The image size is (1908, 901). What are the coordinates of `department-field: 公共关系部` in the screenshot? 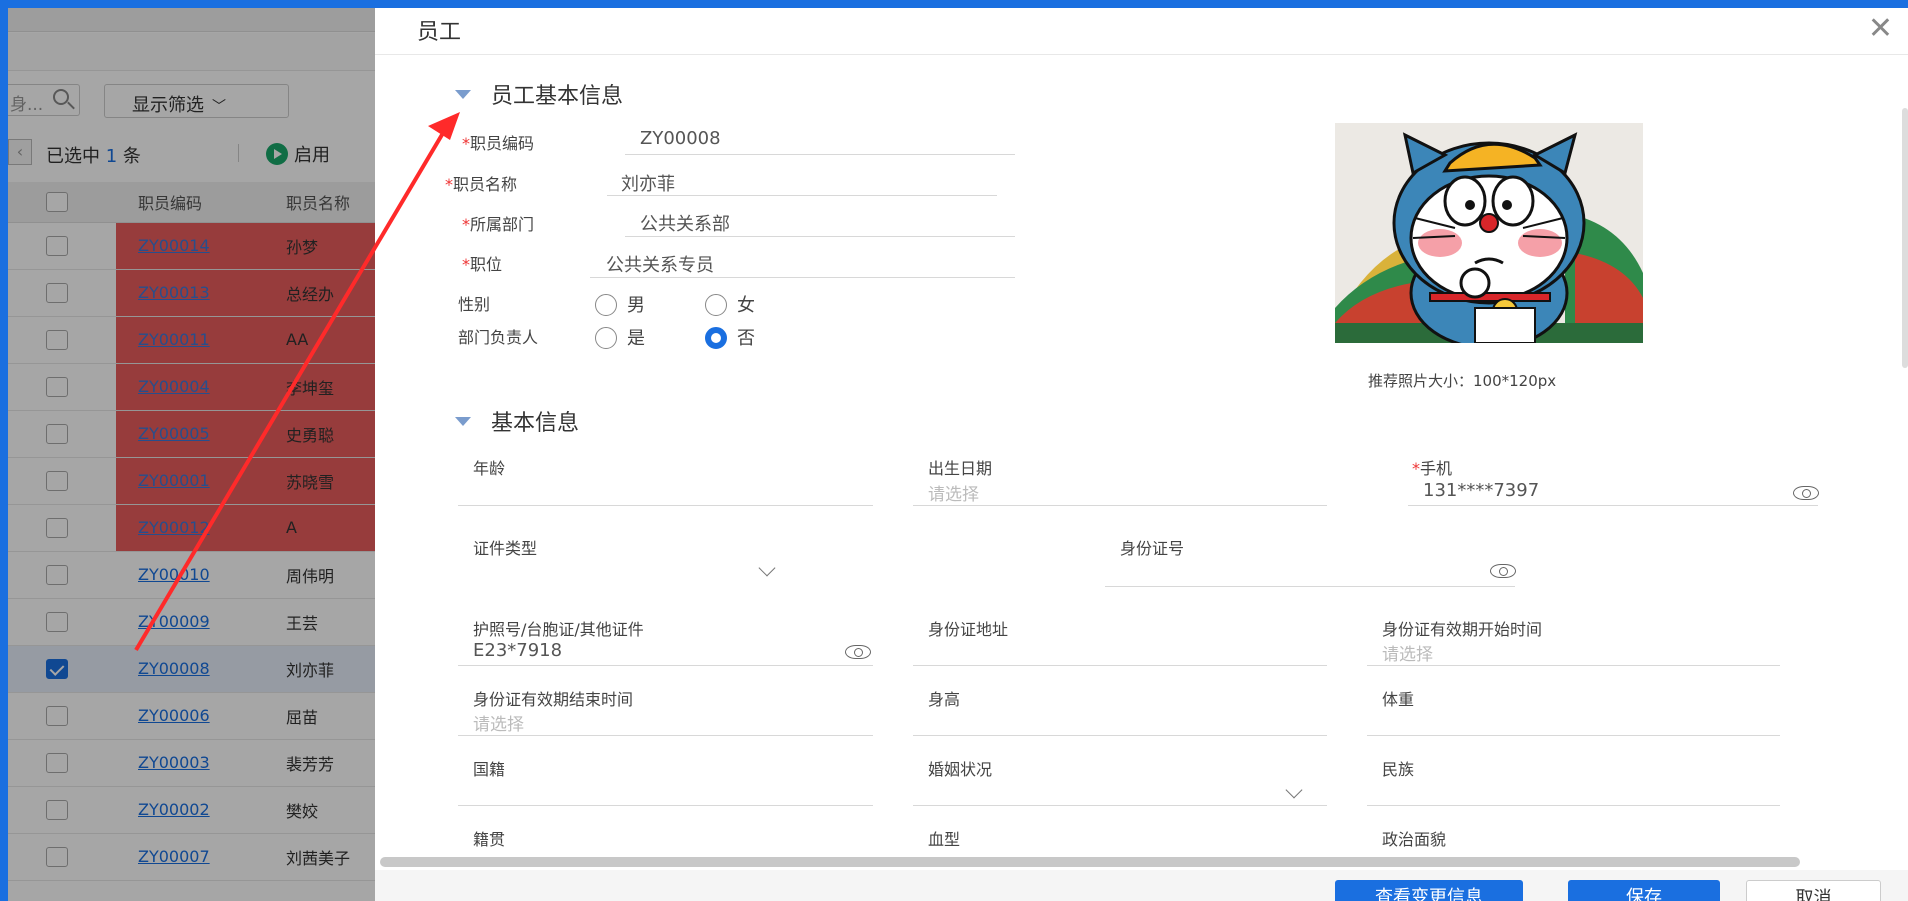 It's located at (685, 223).